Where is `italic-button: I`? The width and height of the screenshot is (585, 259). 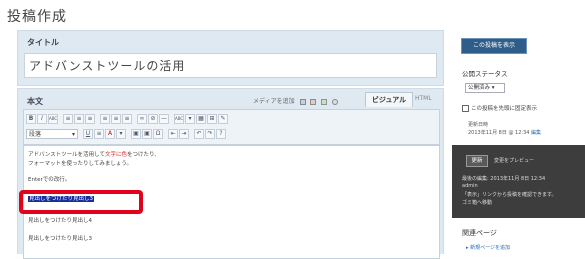 italic-button: I is located at coordinates (42, 119).